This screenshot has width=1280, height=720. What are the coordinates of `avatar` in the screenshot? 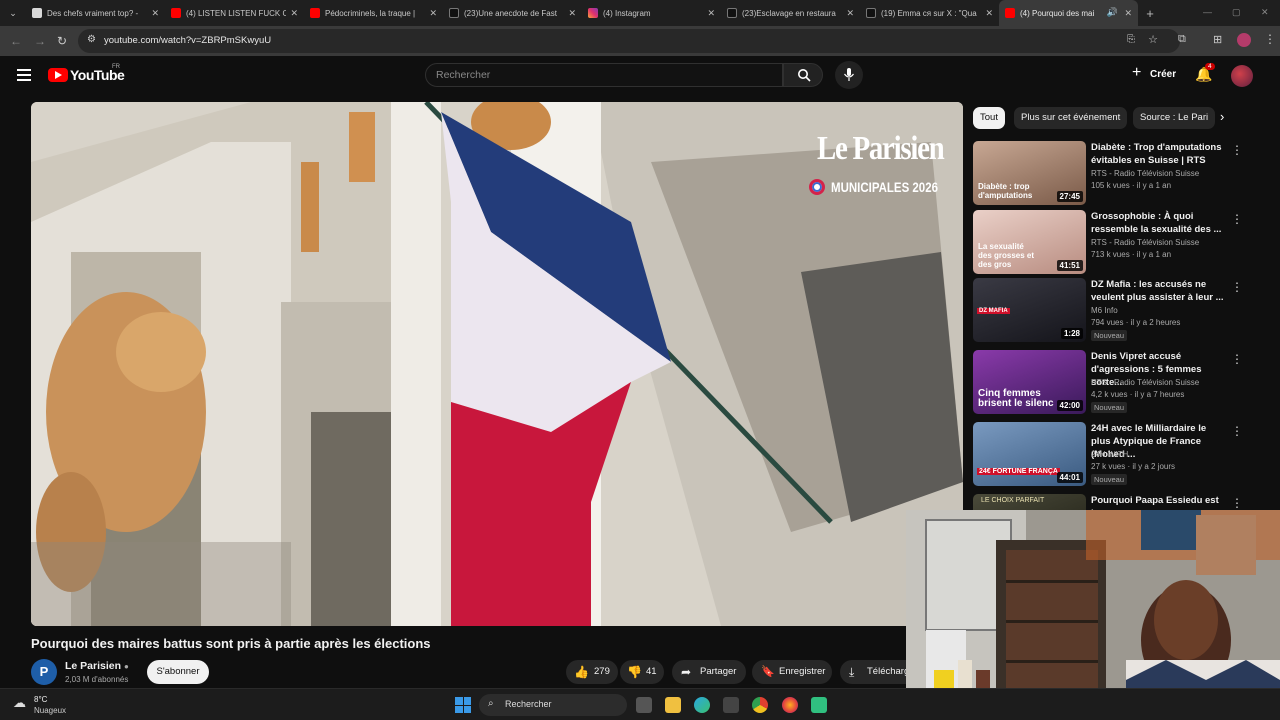 It's located at (1242, 76).